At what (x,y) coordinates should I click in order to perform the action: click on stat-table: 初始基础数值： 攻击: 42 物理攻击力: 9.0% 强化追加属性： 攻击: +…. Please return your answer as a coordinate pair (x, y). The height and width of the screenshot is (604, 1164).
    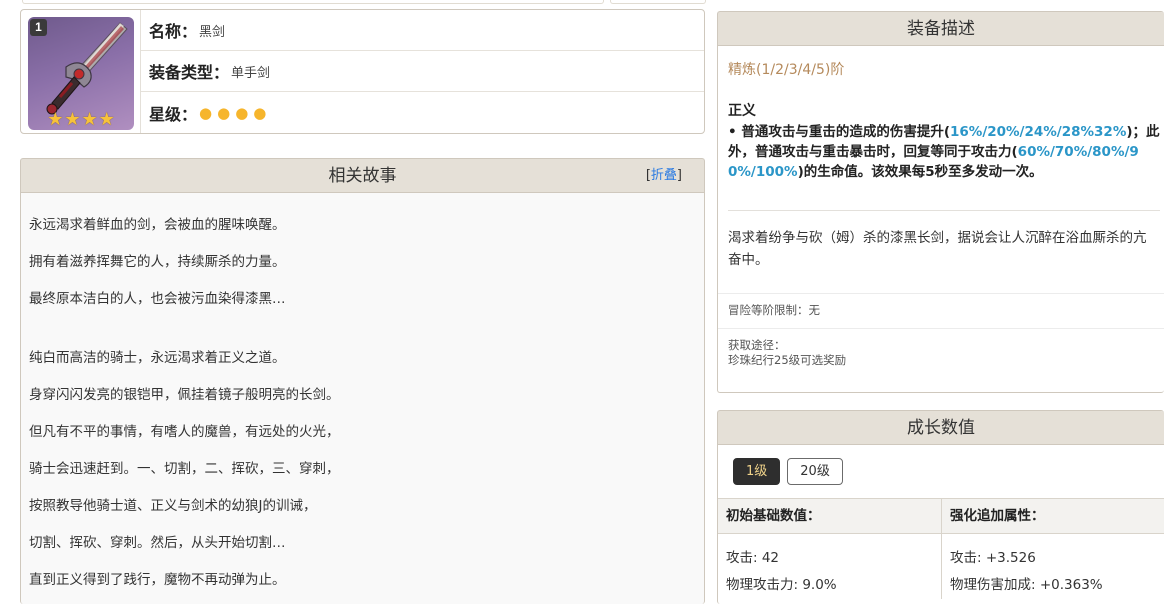
    Looking at the image, I should click on (941, 548).